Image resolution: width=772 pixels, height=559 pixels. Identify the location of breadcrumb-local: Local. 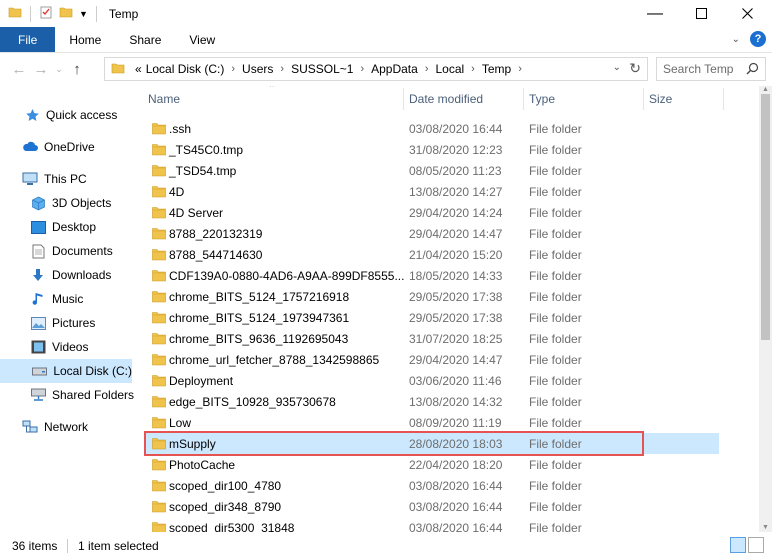
(449, 69).